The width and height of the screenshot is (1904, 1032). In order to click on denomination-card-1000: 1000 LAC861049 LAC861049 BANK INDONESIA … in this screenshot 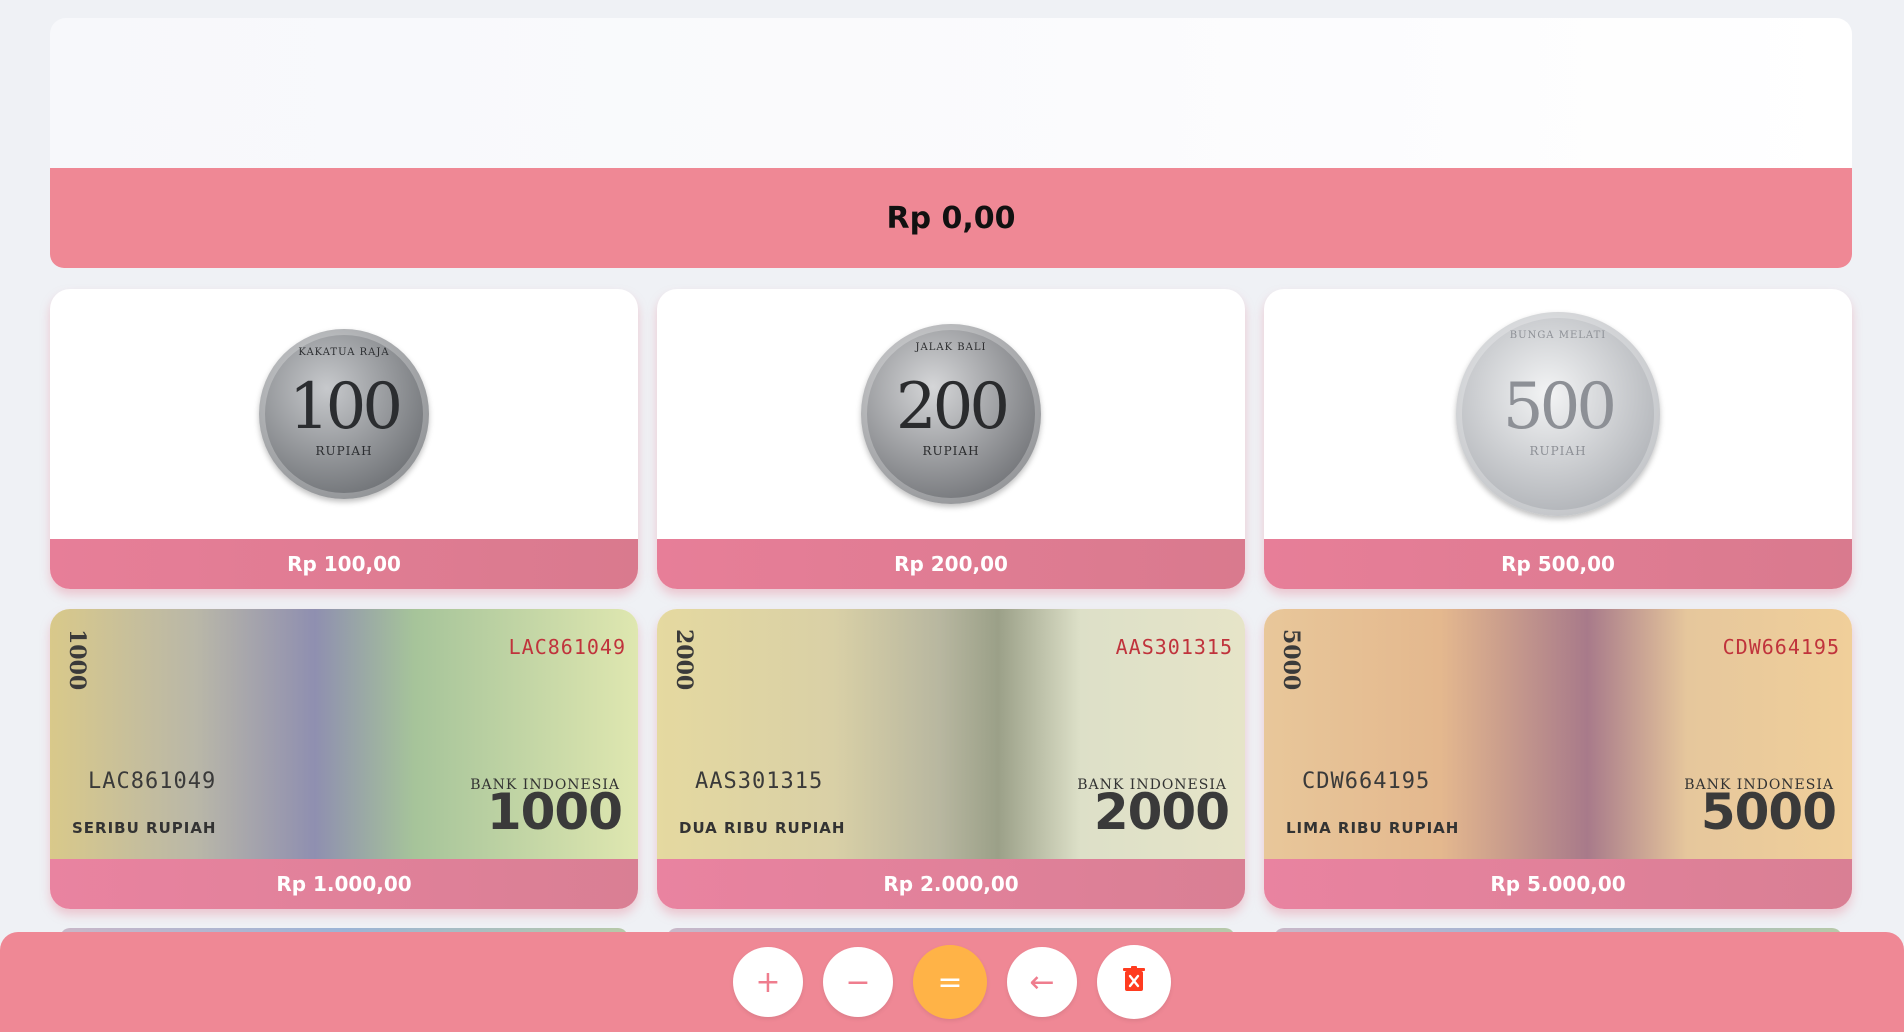, I will do `click(344, 759)`.